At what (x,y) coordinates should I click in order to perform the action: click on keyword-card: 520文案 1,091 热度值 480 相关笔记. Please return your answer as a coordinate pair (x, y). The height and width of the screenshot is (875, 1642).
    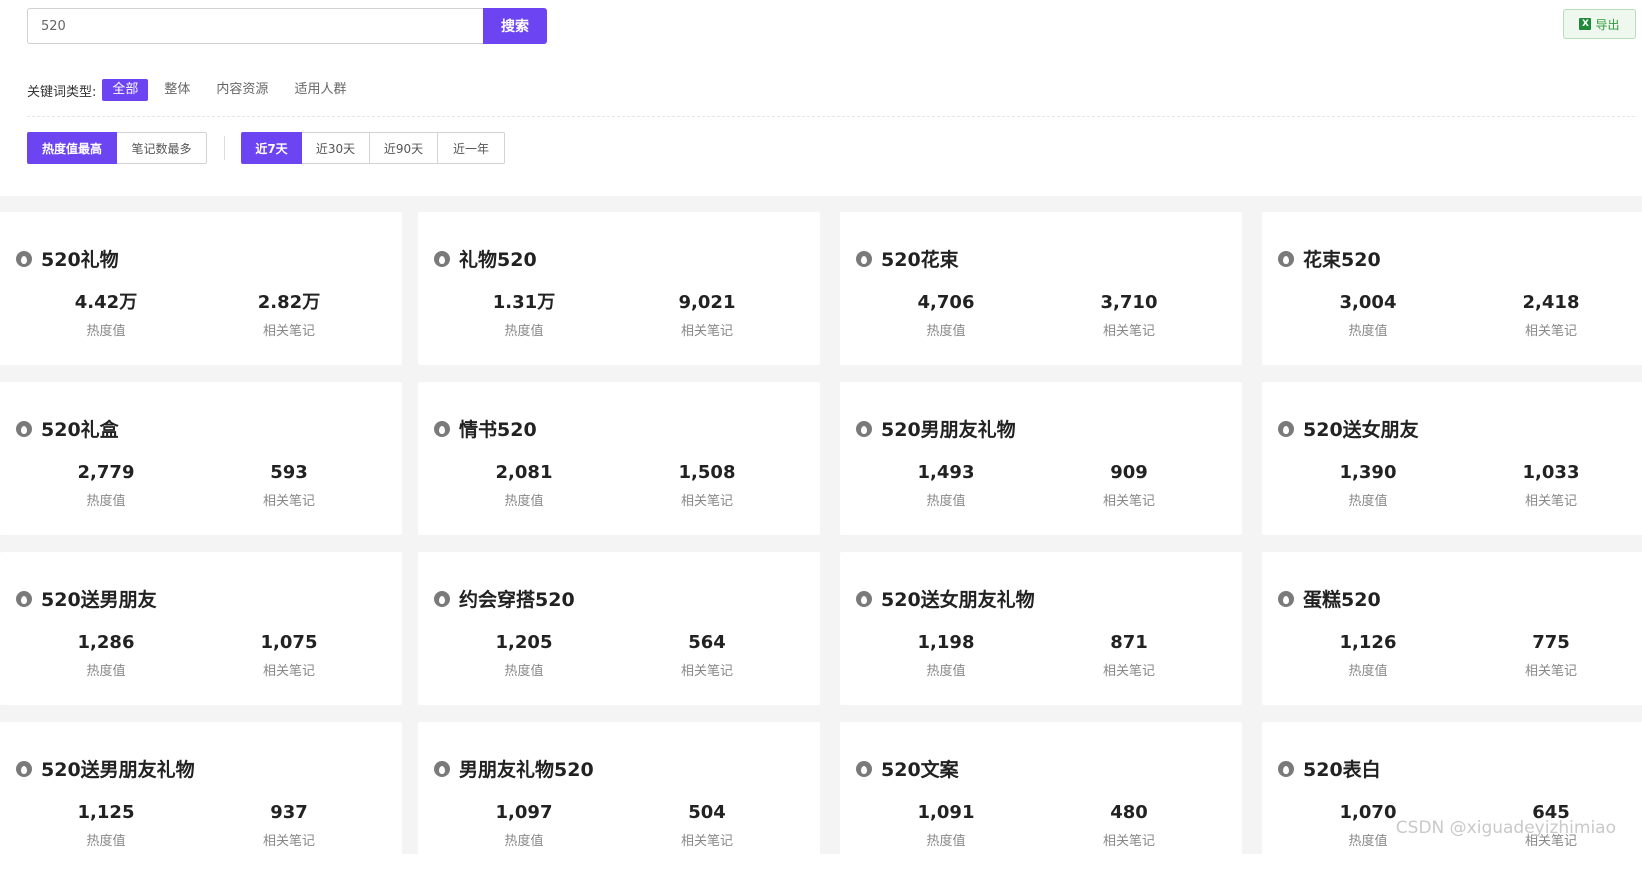
    Looking at the image, I should click on (1041, 798).